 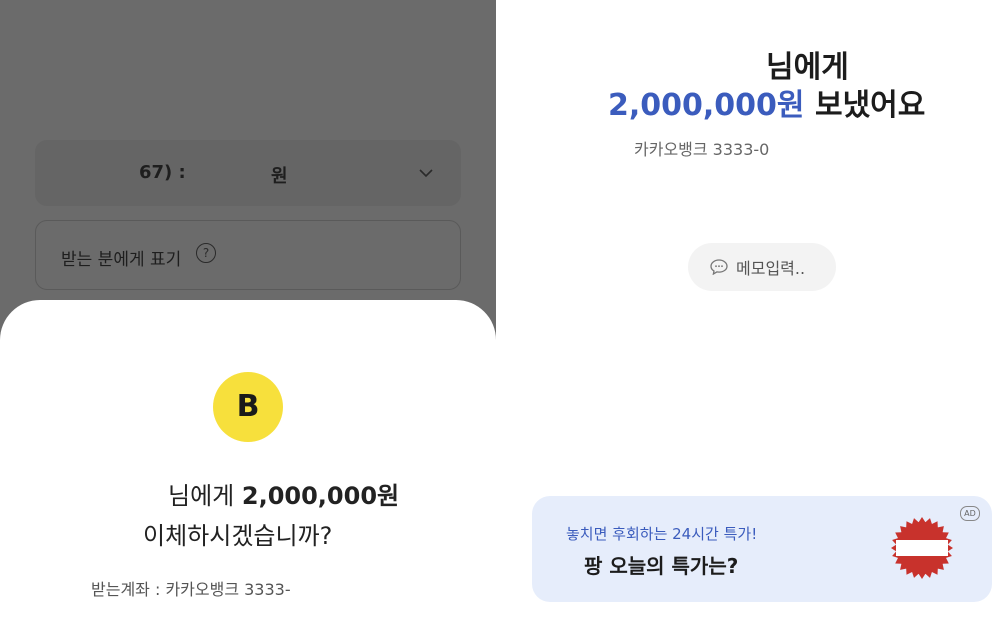 I want to click on confirm-message-line2: 이체하시겠습니까?, so click(x=238, y=536).